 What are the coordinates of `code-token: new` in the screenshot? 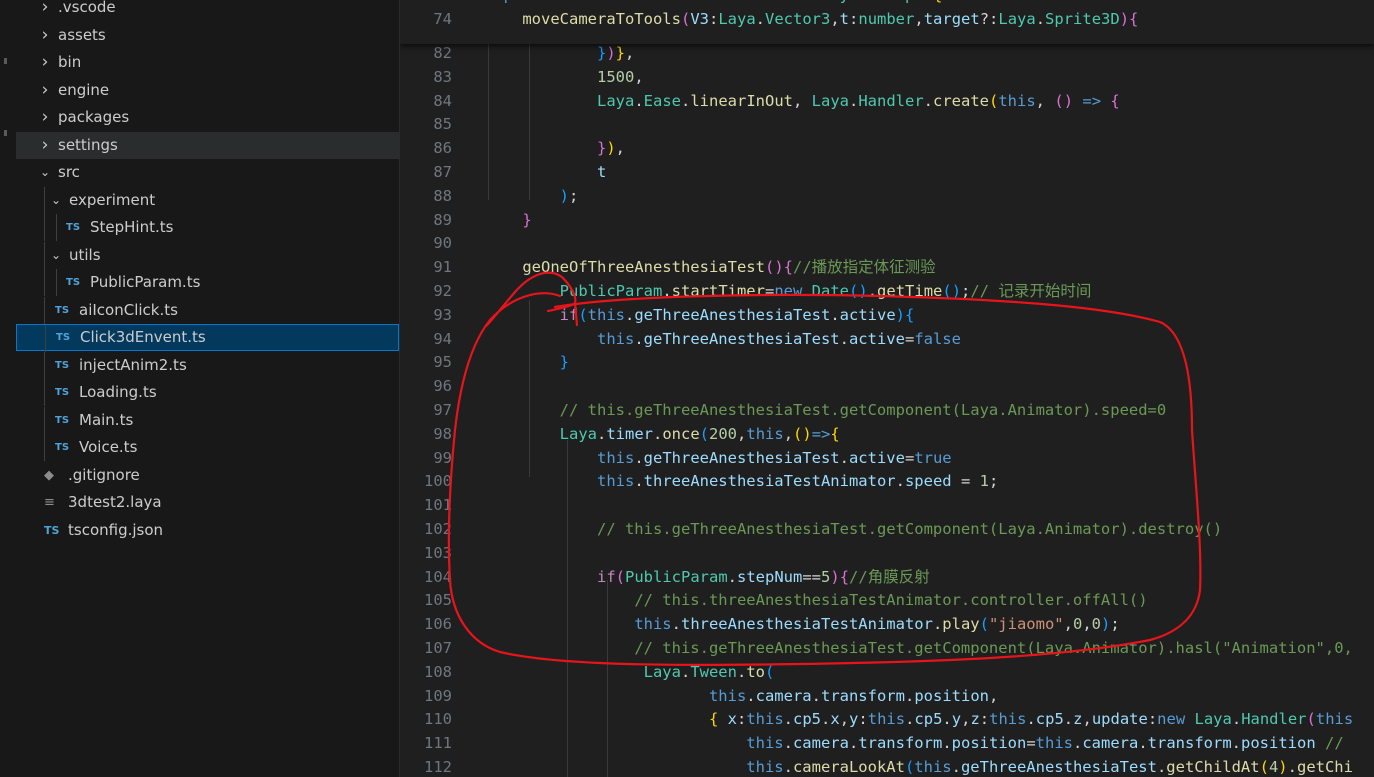 It's located at (1171, 719).